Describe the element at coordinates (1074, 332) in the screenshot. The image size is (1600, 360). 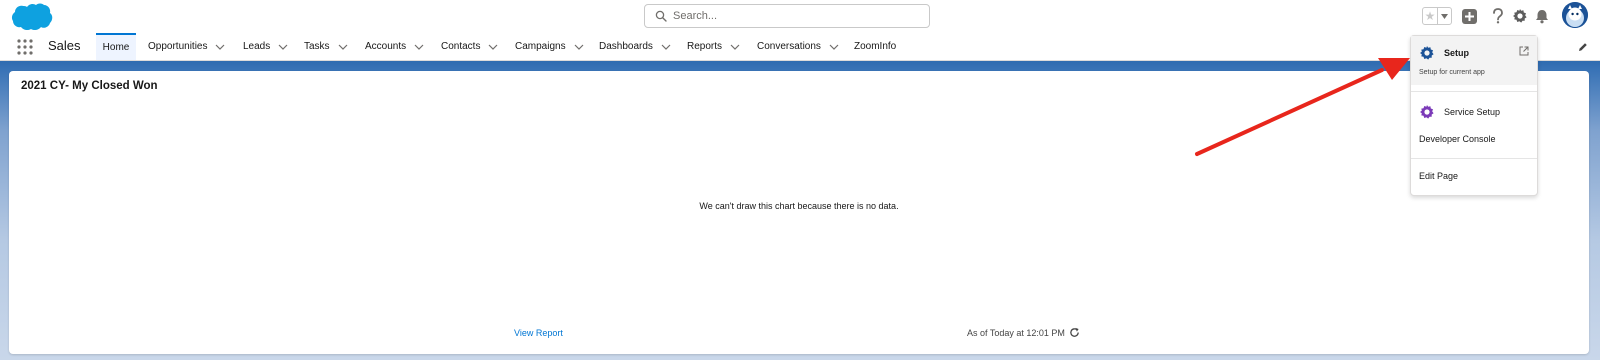
I see `refresh-icon` at that location.